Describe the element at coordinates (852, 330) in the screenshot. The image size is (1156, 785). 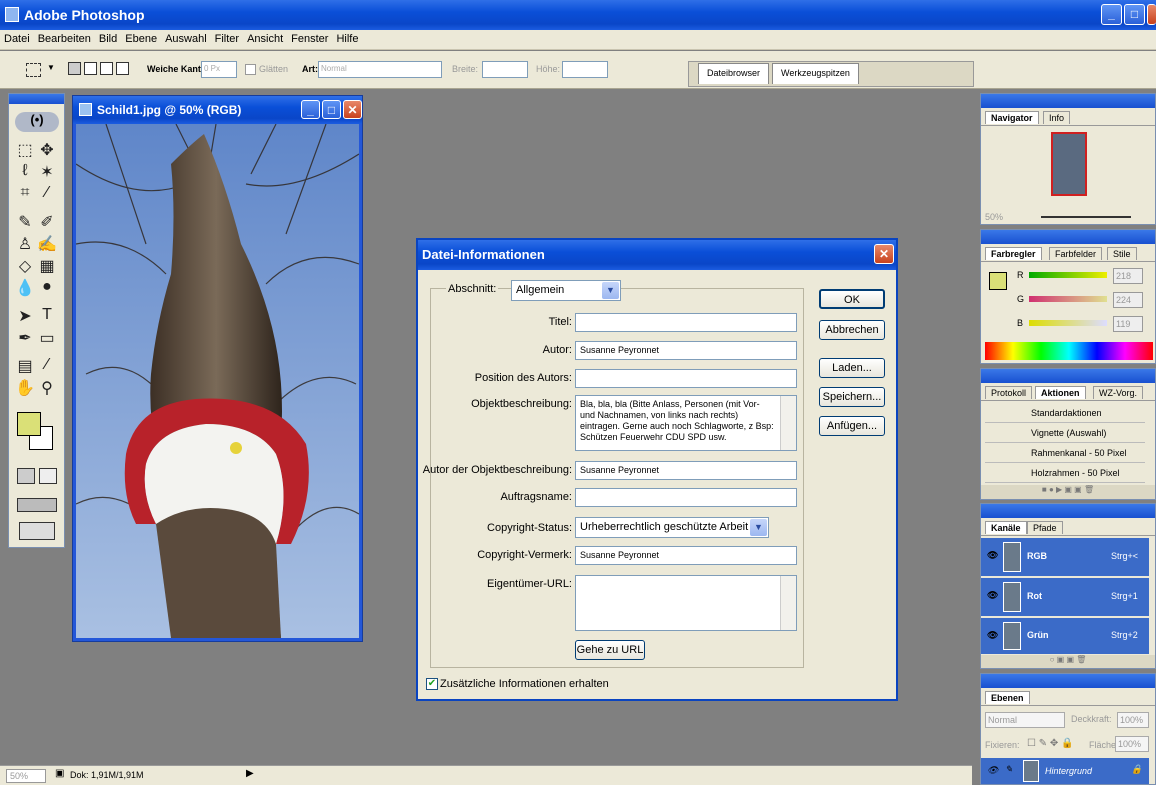
I see `cancel-button: Abbrechen` at that location.